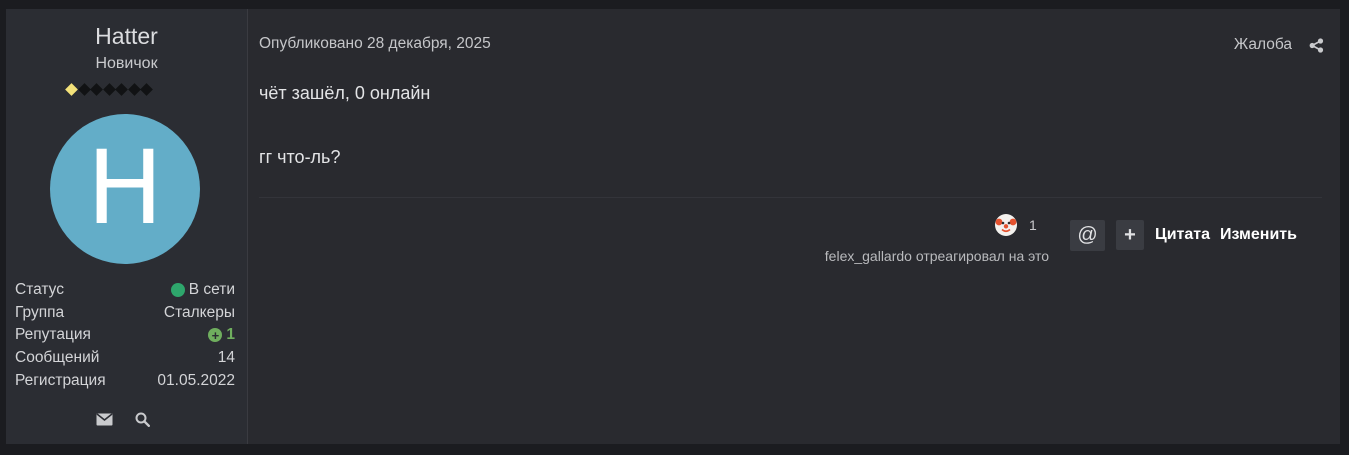  I want to click on rank-pips, so click(109, 89).